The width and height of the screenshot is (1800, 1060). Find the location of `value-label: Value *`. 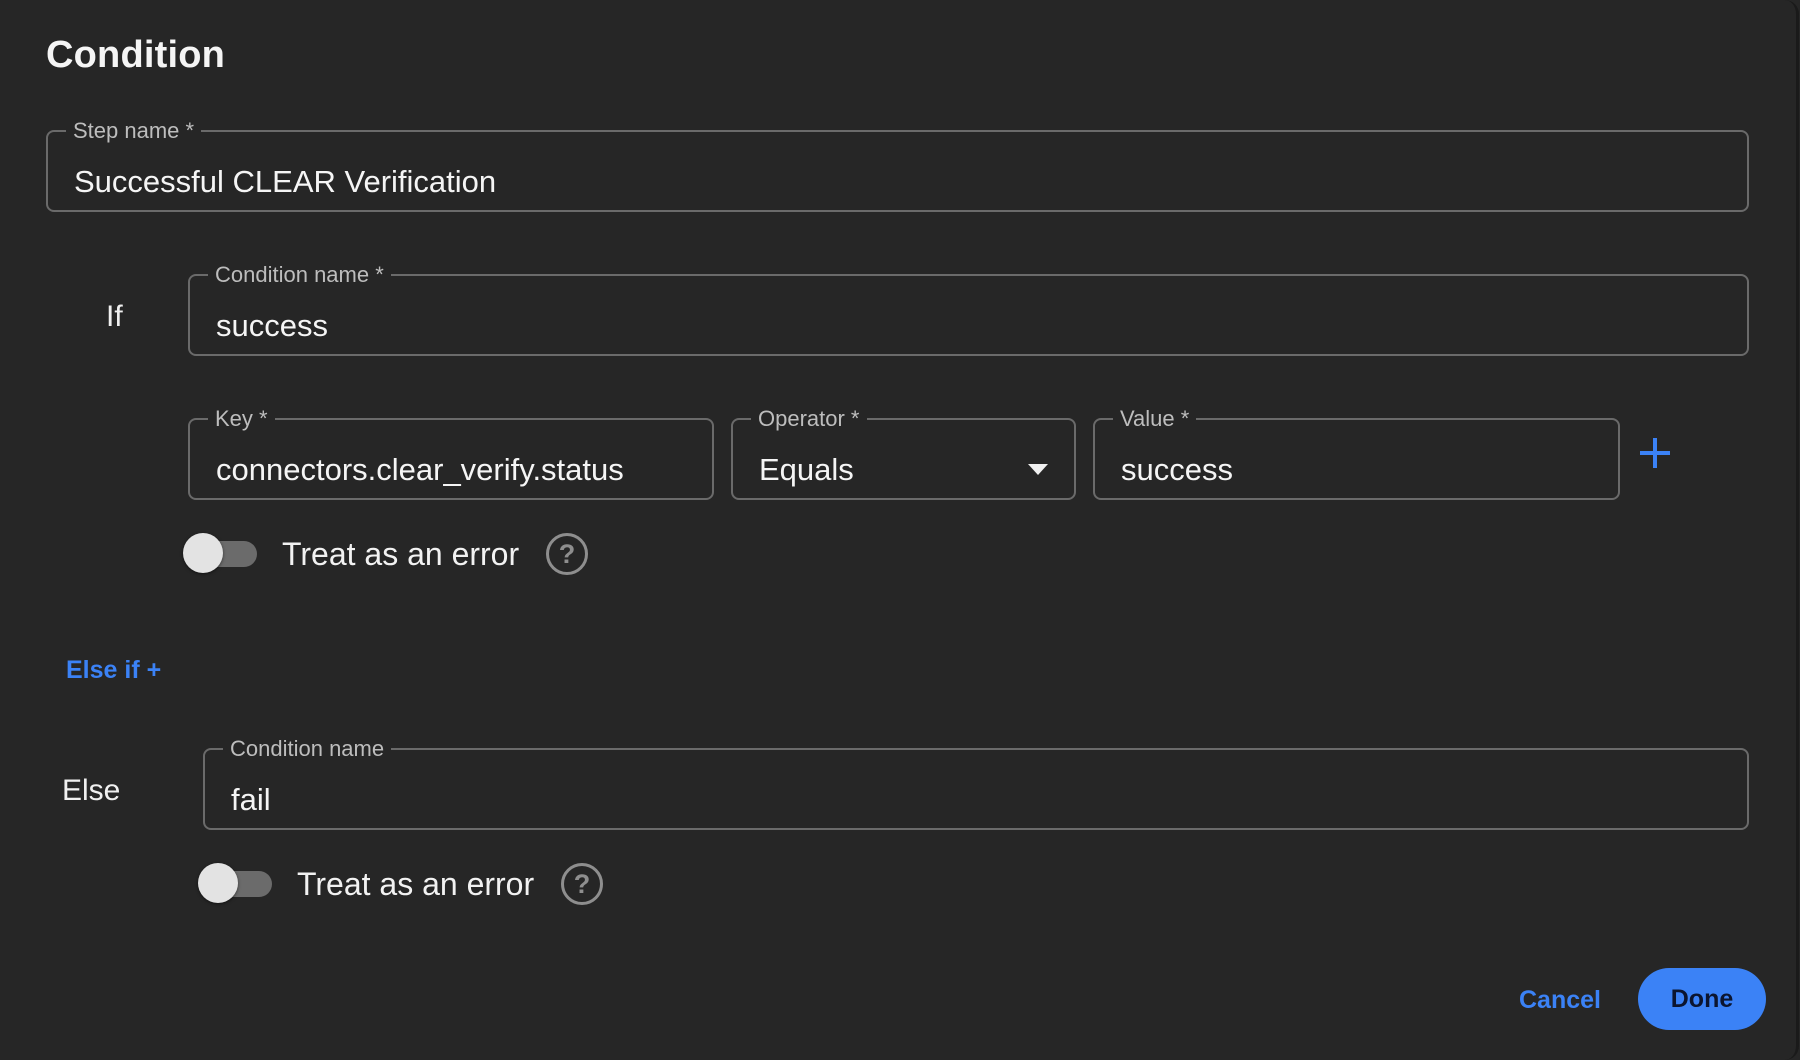

value-label: Value * is located at coordinates (1155, 418).